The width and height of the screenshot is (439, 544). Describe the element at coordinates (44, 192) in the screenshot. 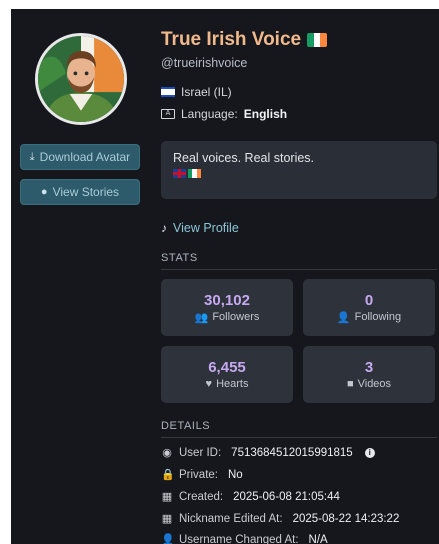

I see `play-circle-icon: ●` at that location.